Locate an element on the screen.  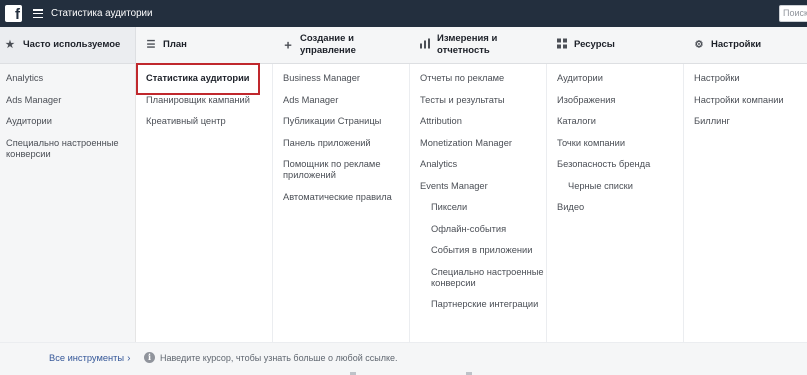
list-icon: ☰ is located at coordinates (151, 45).